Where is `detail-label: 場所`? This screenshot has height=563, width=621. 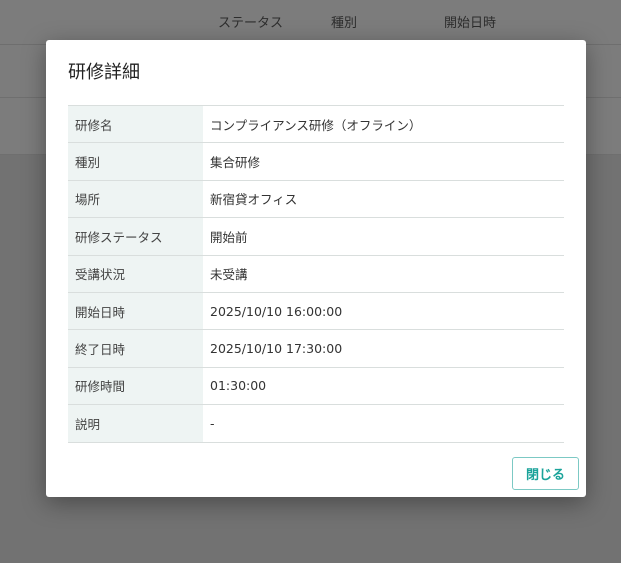 detail-label: 場所 is located at coordinates (135, 199).